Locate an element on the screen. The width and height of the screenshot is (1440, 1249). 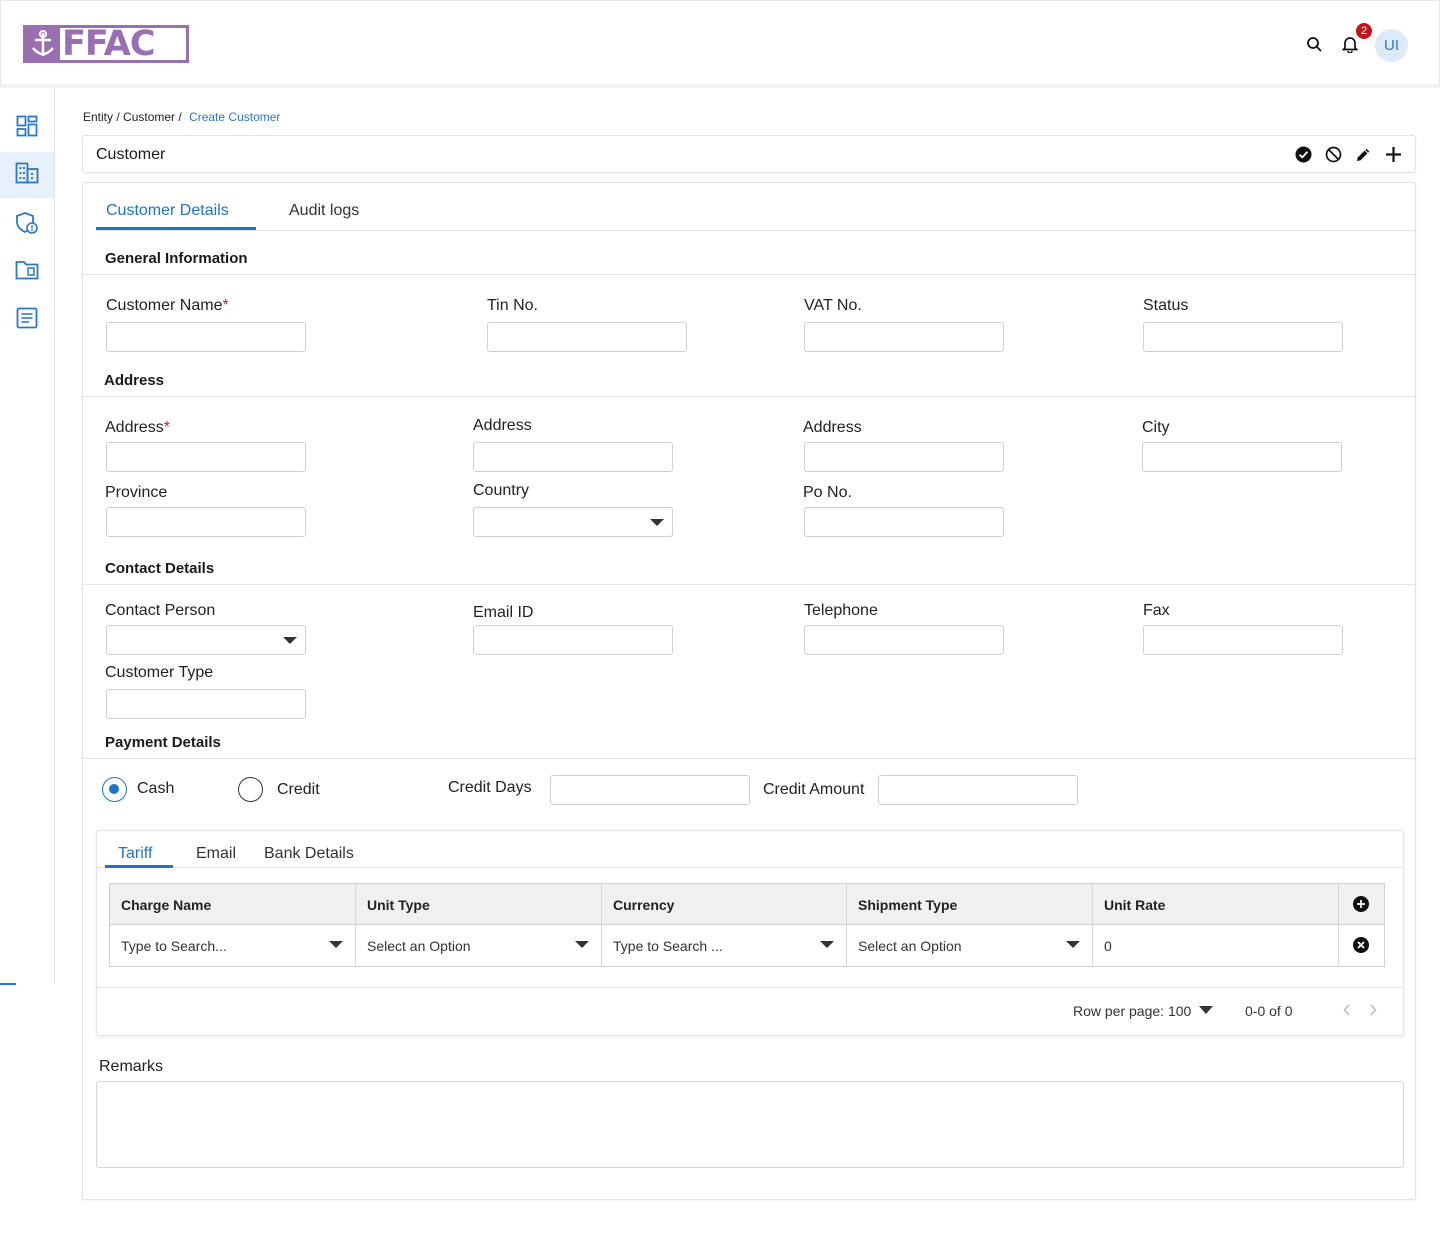
chevron-left-icon is located at coordinates (1347, 1011).